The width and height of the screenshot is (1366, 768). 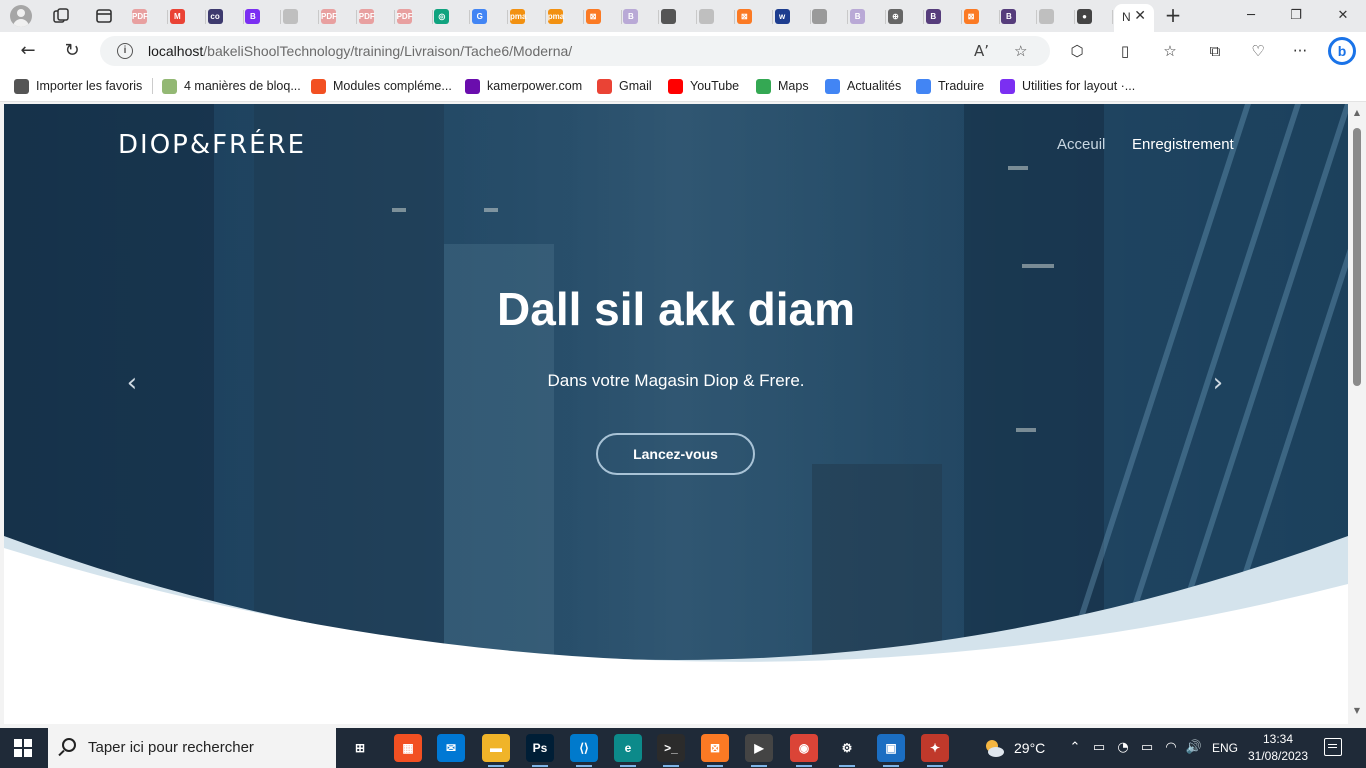 What do you see at coordinates (212, 145) in the screenshot?
I see `site-logo: DIOP&FRÉRE` at bounding box center [212, 145].